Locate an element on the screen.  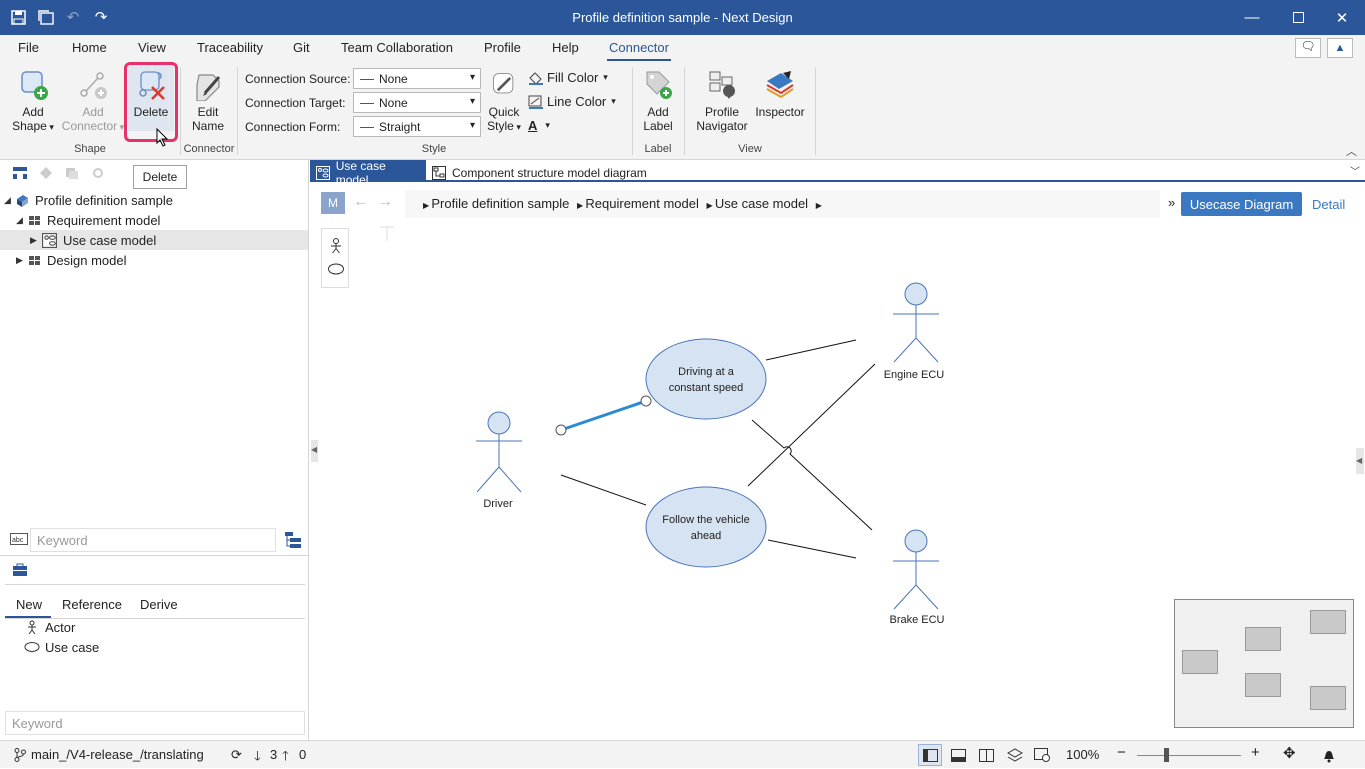
zoom-level: 100% is located at coordinates (1082, 754).